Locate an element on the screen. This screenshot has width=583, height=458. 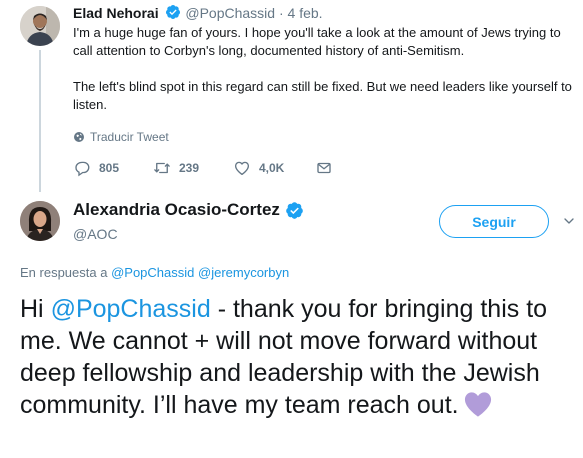
reply-count: 805 is located at coordinates (109, 168).